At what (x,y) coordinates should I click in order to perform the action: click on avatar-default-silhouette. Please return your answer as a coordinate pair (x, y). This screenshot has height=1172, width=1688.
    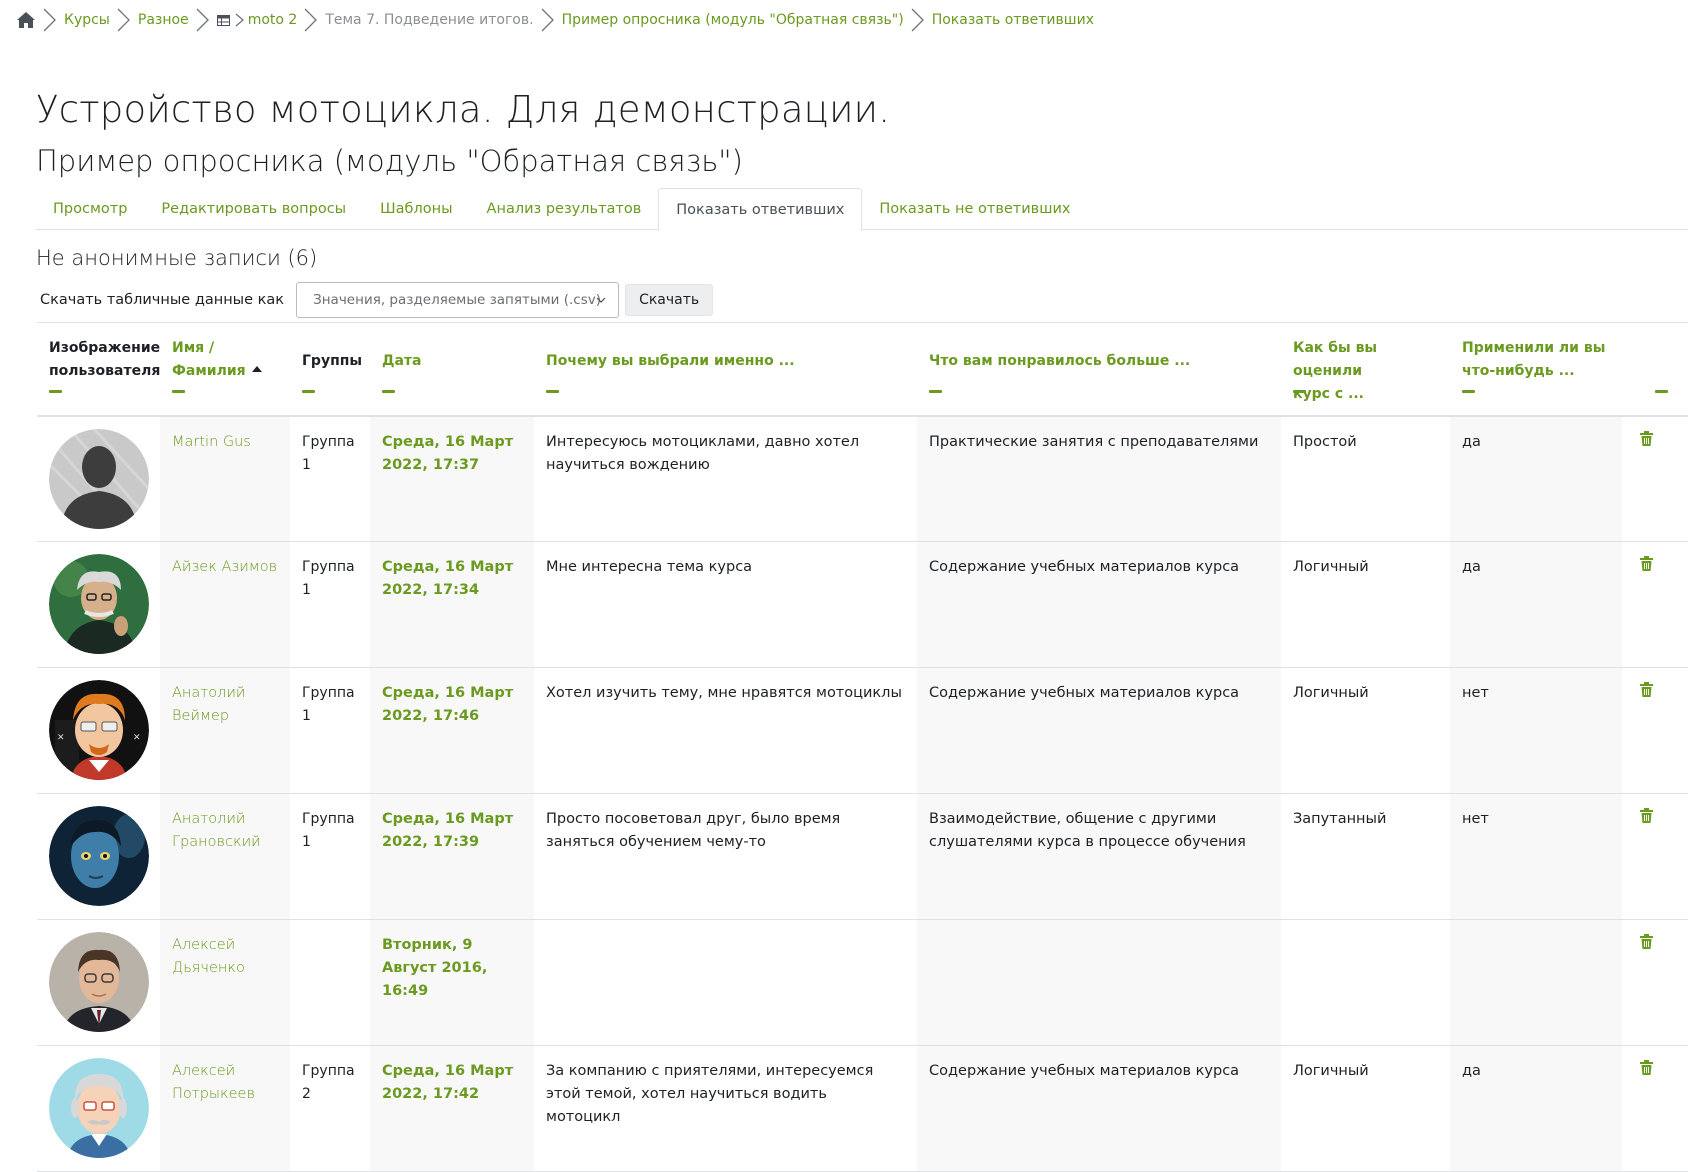
    Looking at the image, I should click on (99, 478).